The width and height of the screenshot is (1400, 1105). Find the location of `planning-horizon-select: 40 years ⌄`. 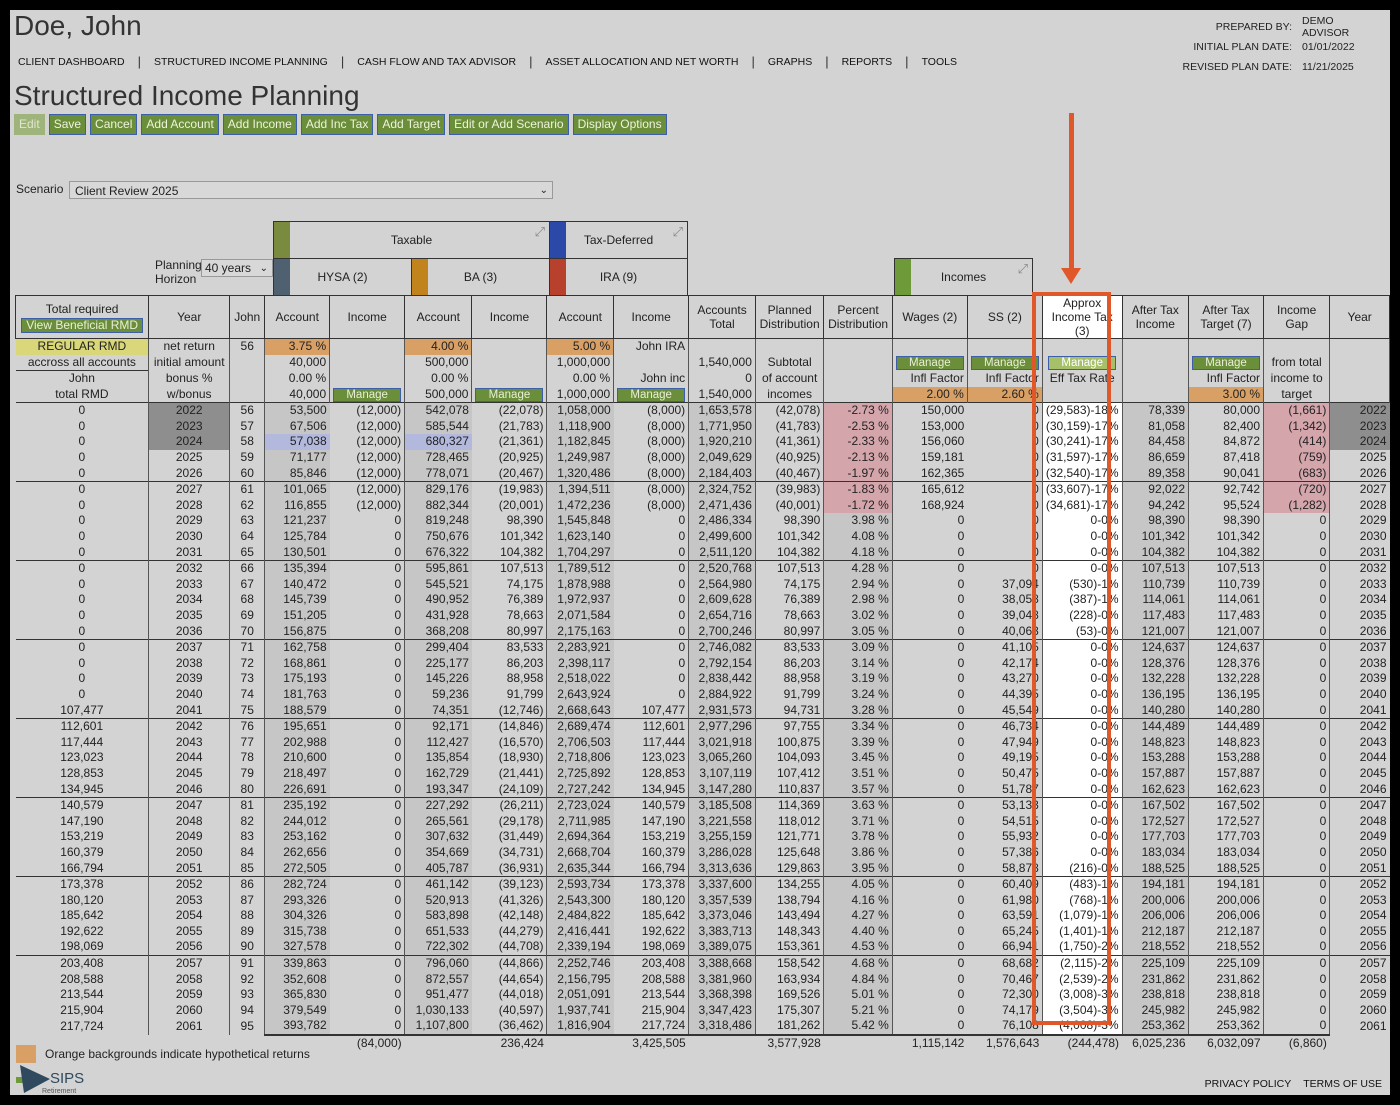

planning-horizon-select: 40 years ⌄ is located at coordinates (237, 268).